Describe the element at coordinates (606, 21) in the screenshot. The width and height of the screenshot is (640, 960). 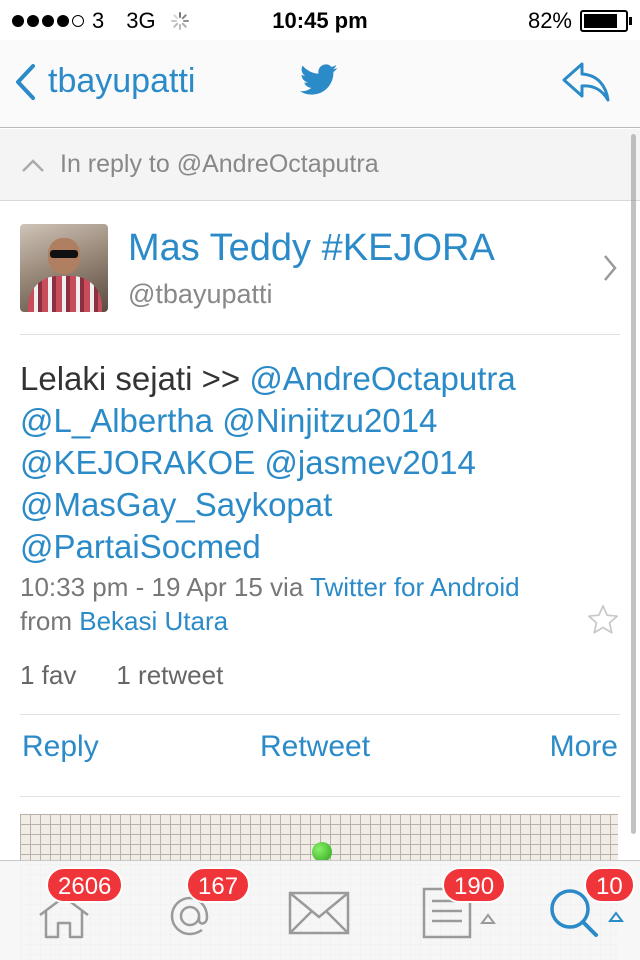
I see `battery-icon` at that location.